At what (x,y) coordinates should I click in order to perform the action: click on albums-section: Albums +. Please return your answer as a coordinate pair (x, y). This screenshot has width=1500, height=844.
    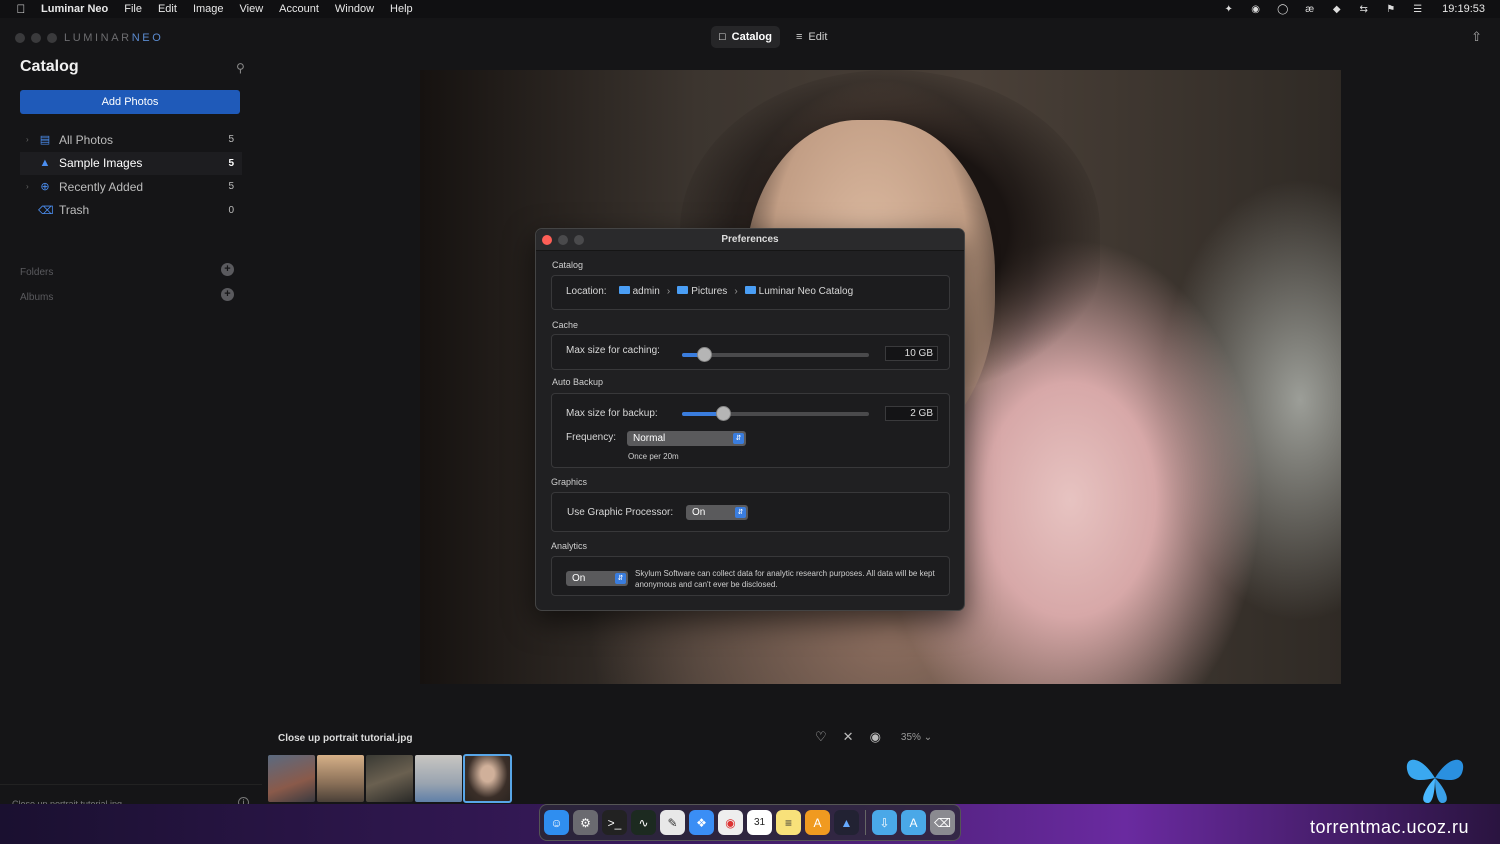
    Looking at the image, I should click on (130, 295).